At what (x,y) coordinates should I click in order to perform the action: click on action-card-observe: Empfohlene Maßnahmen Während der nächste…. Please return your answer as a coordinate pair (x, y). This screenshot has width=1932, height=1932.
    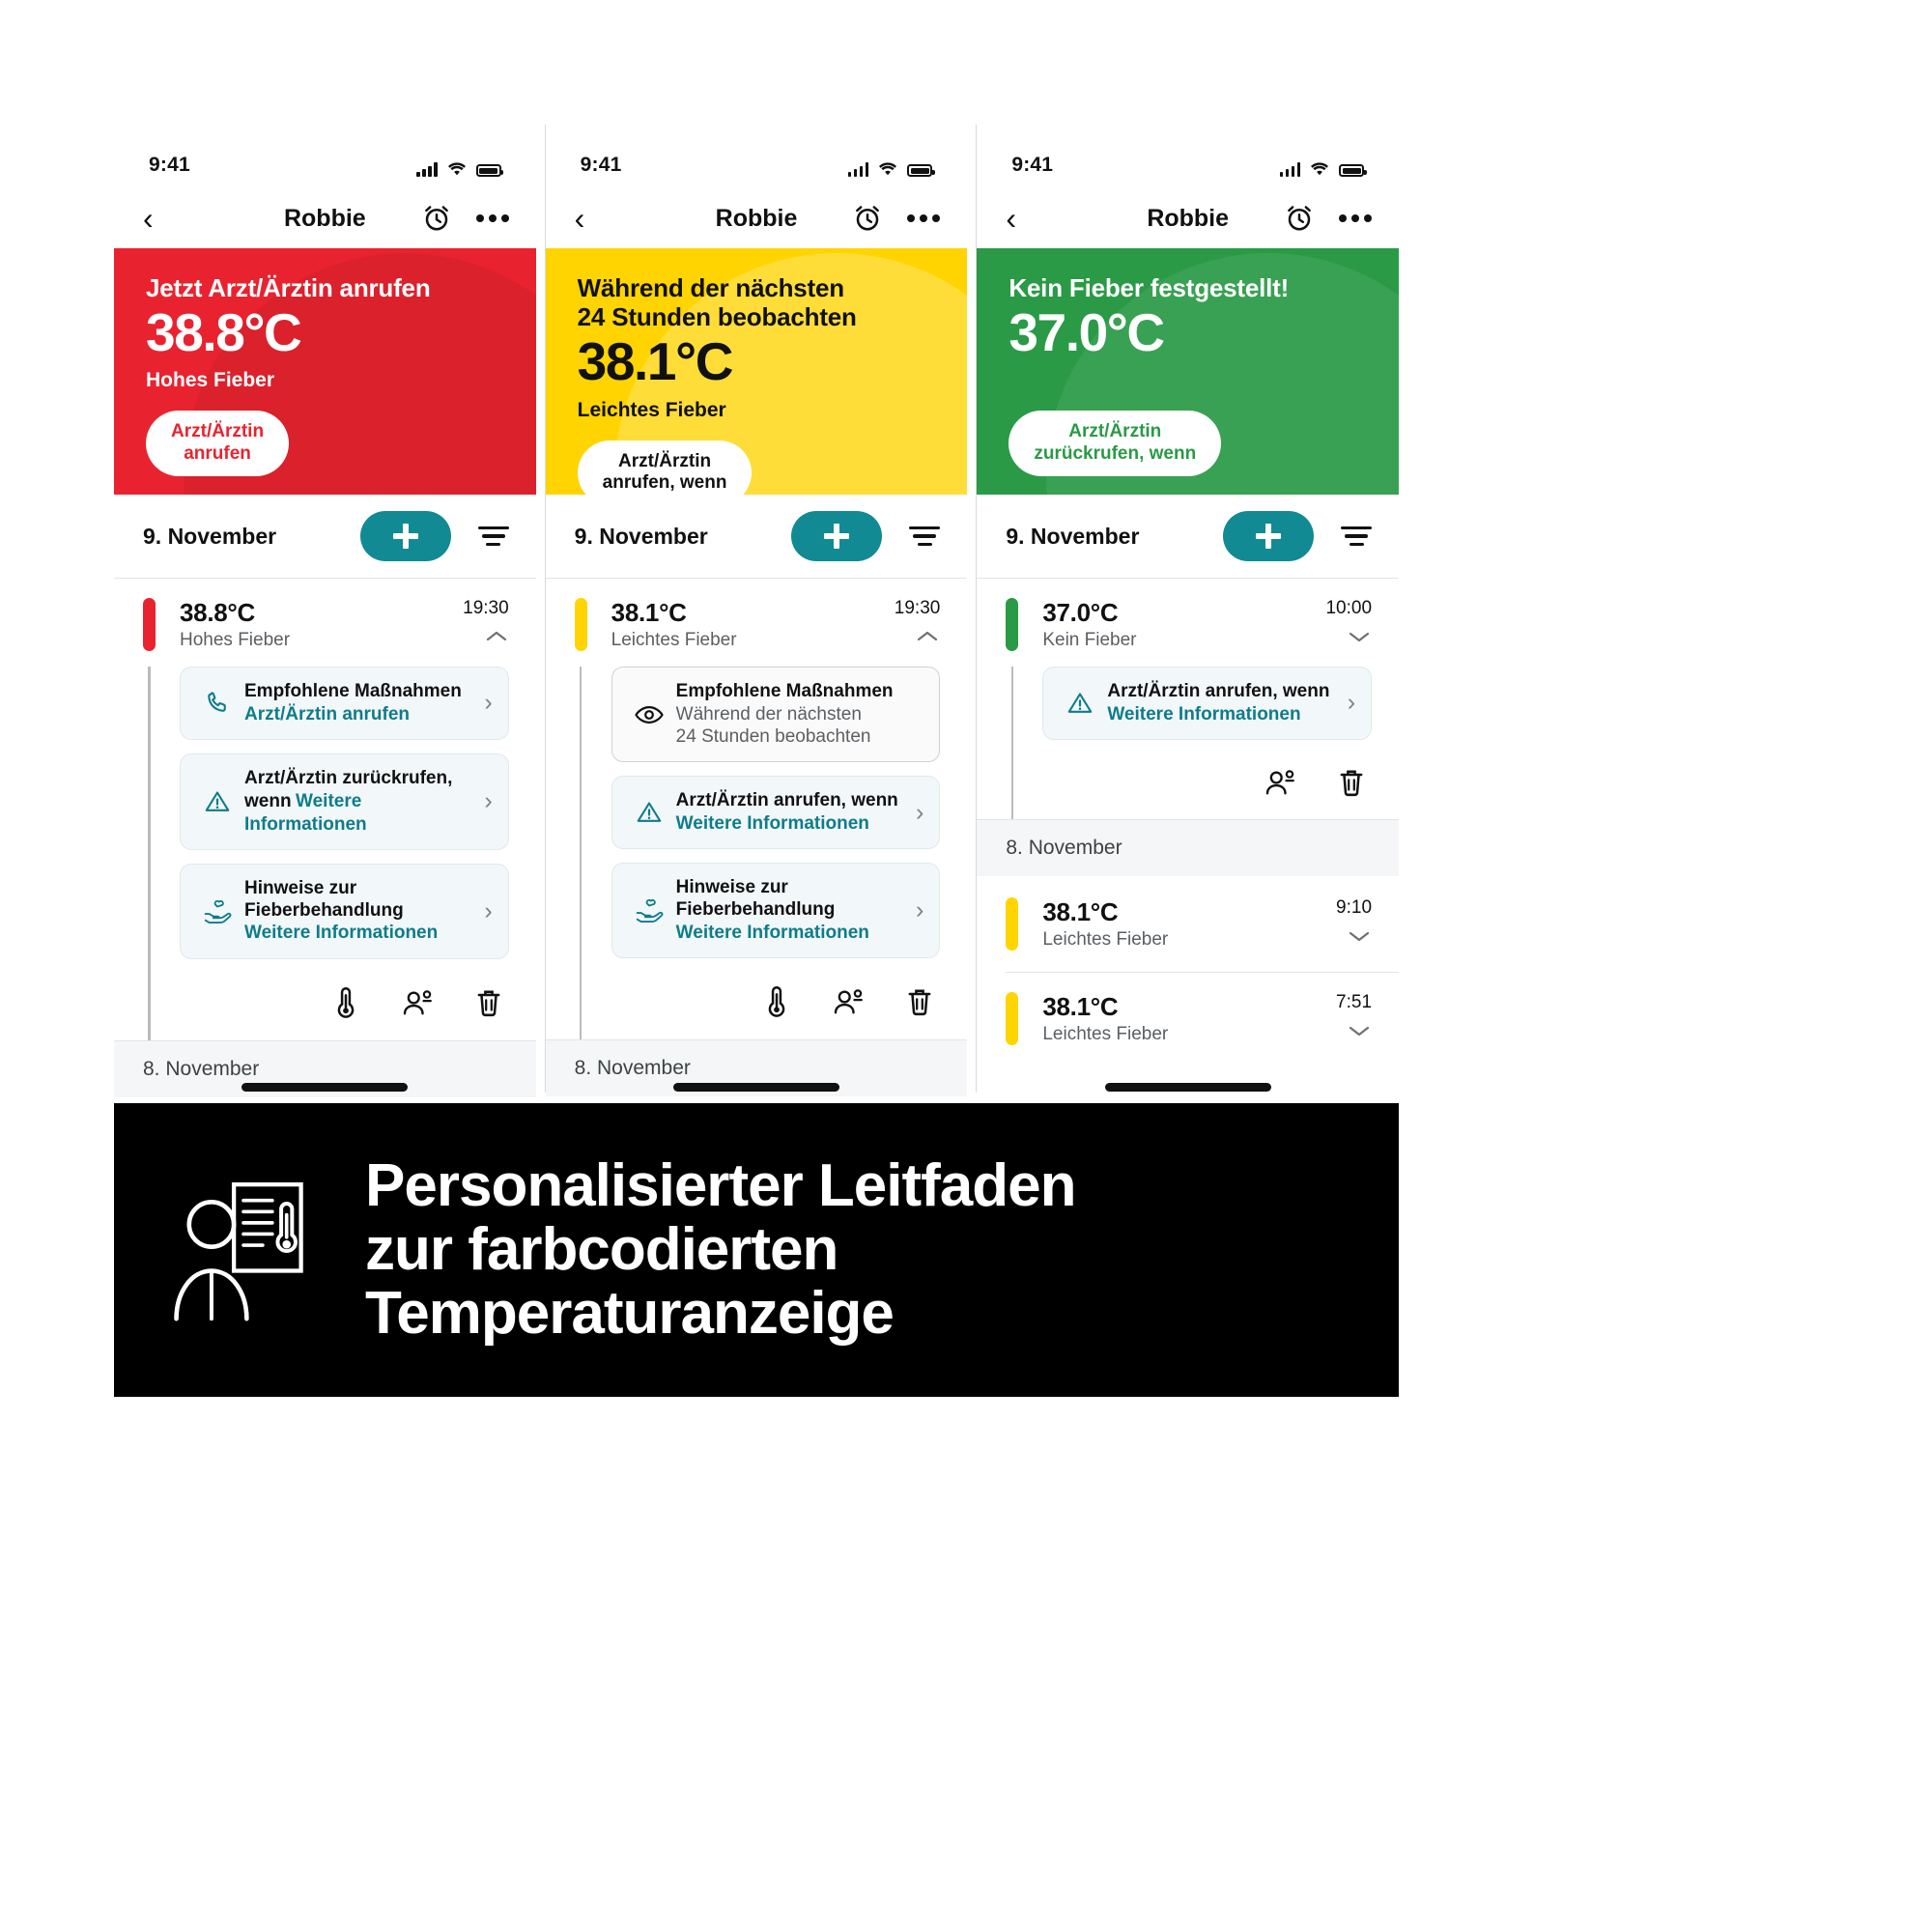
    Looking at the image, I should click on (776, 715).